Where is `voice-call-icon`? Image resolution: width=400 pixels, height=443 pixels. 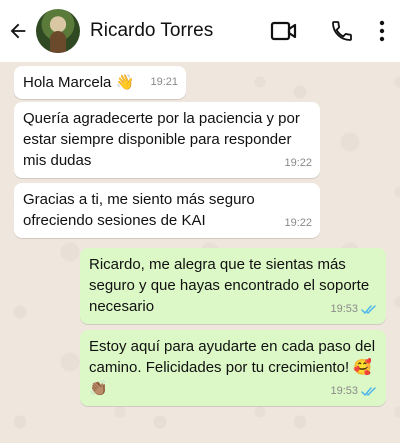
voice-call-icon is located at coordinates (342, 31).